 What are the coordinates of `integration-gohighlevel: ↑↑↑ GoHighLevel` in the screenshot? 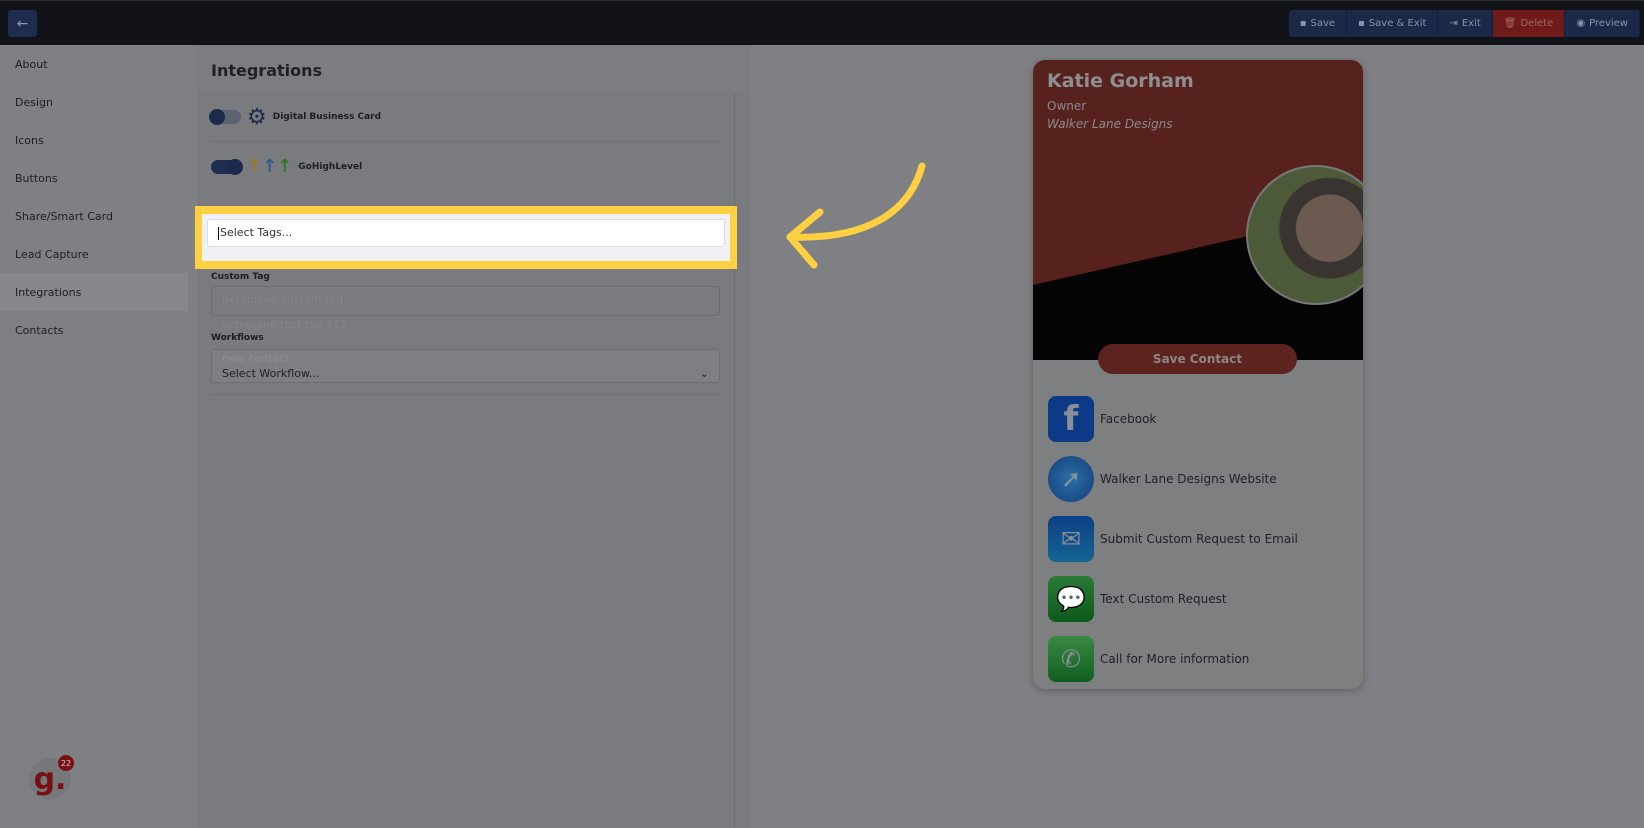 It's located at (465, 166).